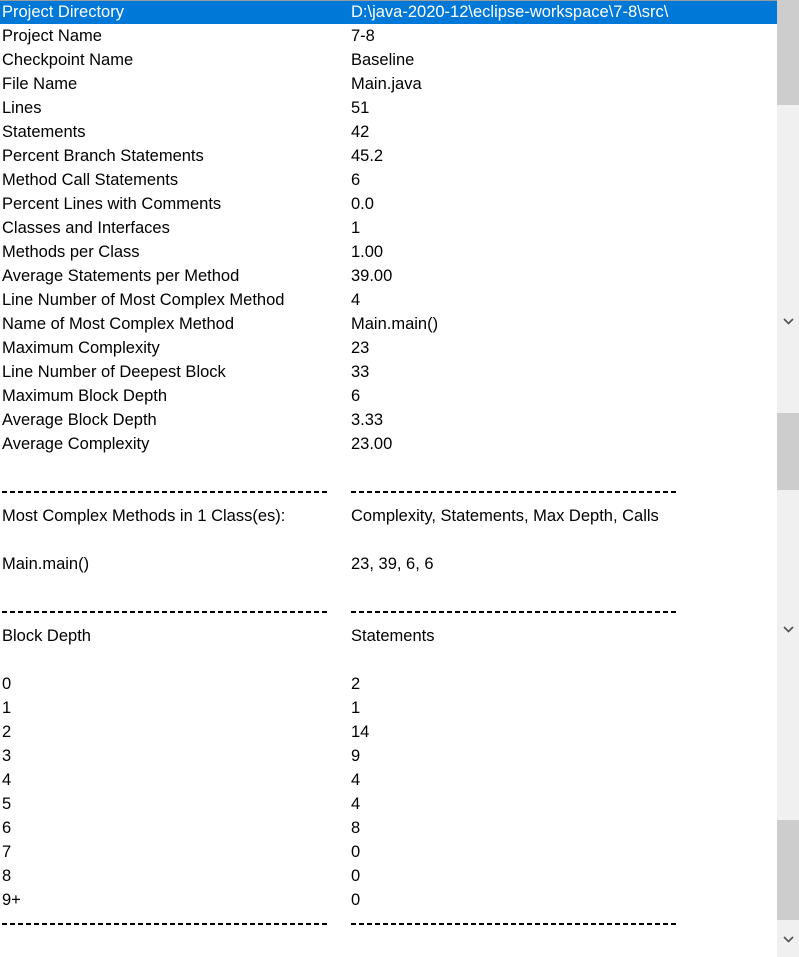 The image size is (799, 957). Describe the element at coordinates (788, 52) in the screenshot. I see `scrollbar-upper-thumb` at that location.